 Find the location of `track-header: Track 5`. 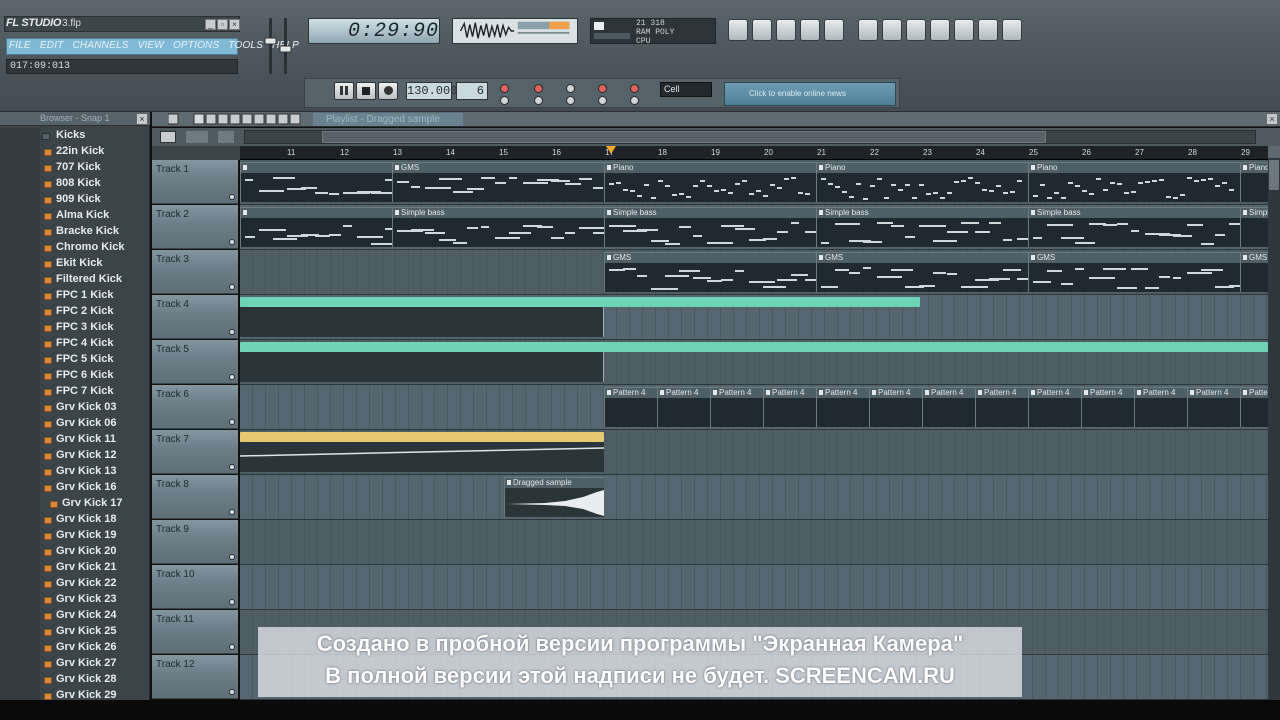

track-header: Track 5 is located at coordinates (195, 362).